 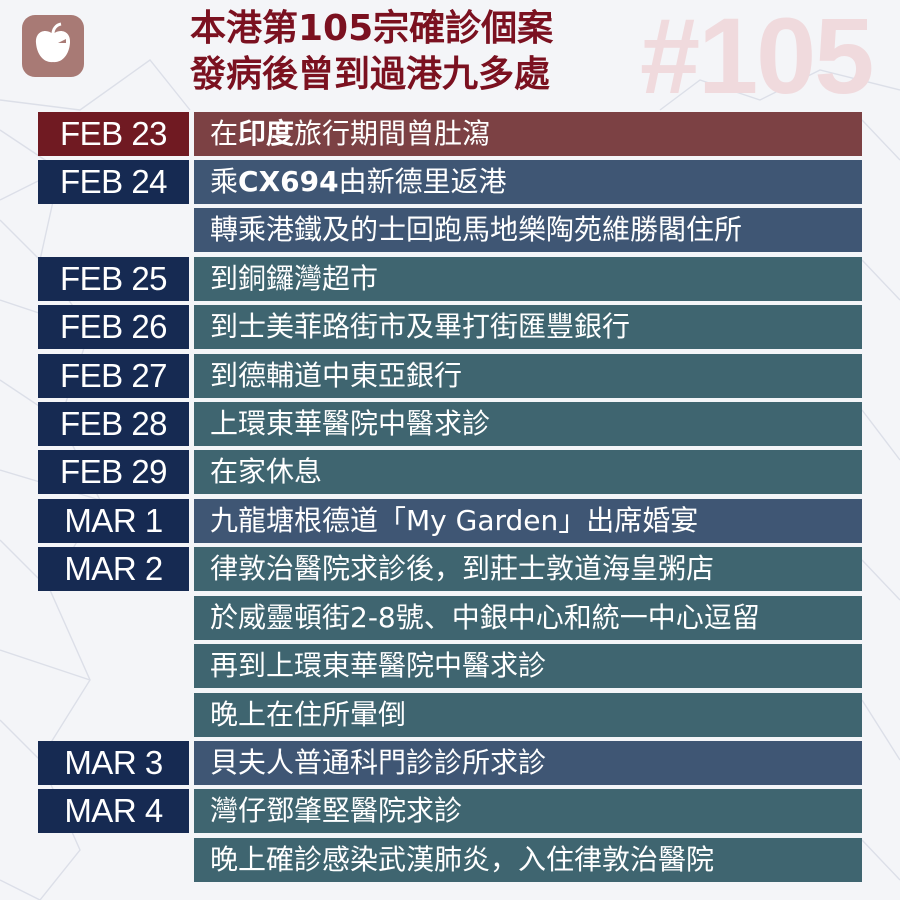 I want to click on brand-logo, so click(x=53, y=46).